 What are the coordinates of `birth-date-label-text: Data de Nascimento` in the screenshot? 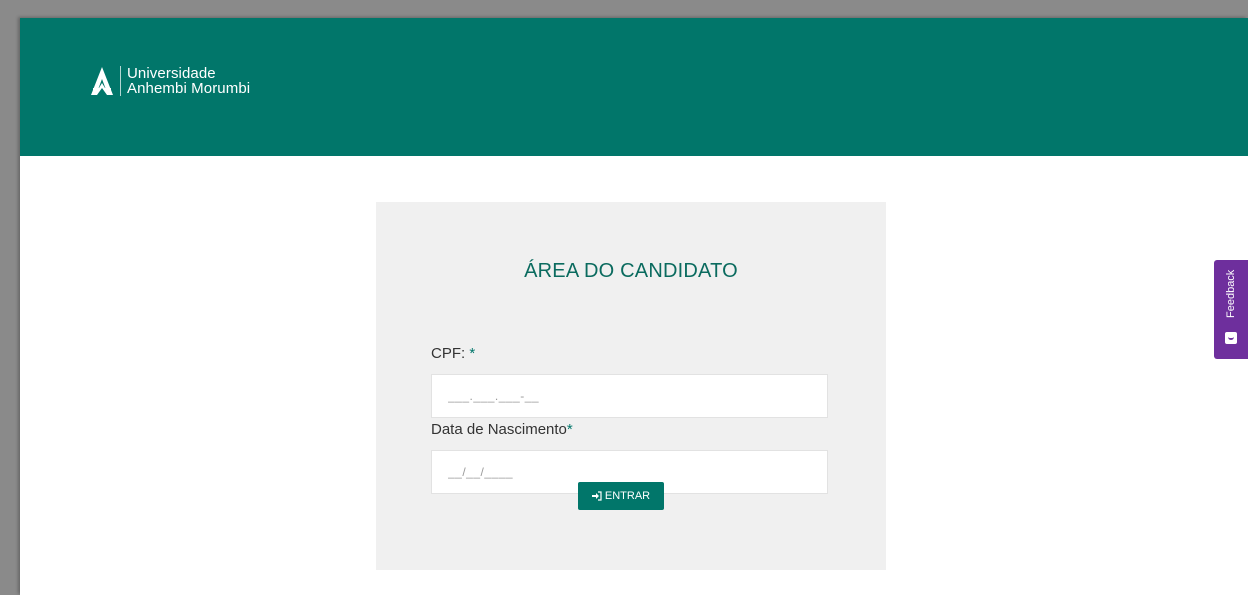 It's located at (499, 429).